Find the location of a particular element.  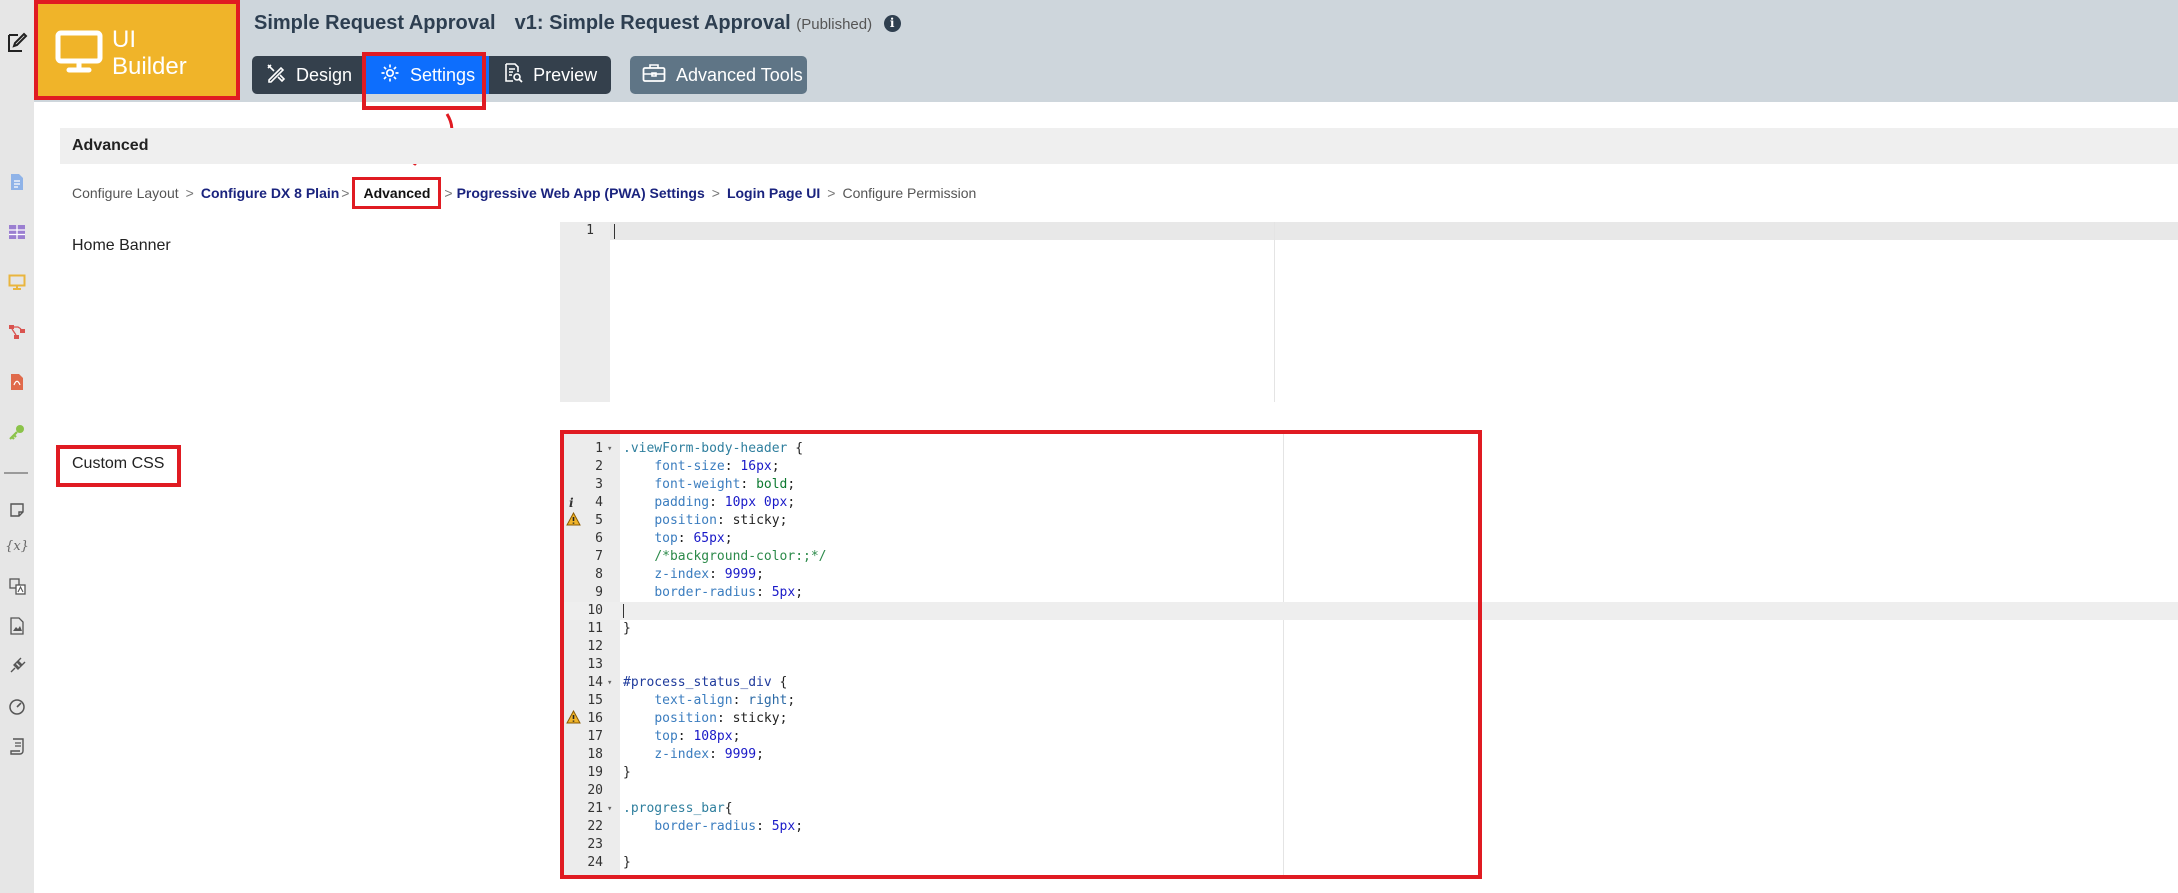

plugin-icon is located at coordinates (17, 666).